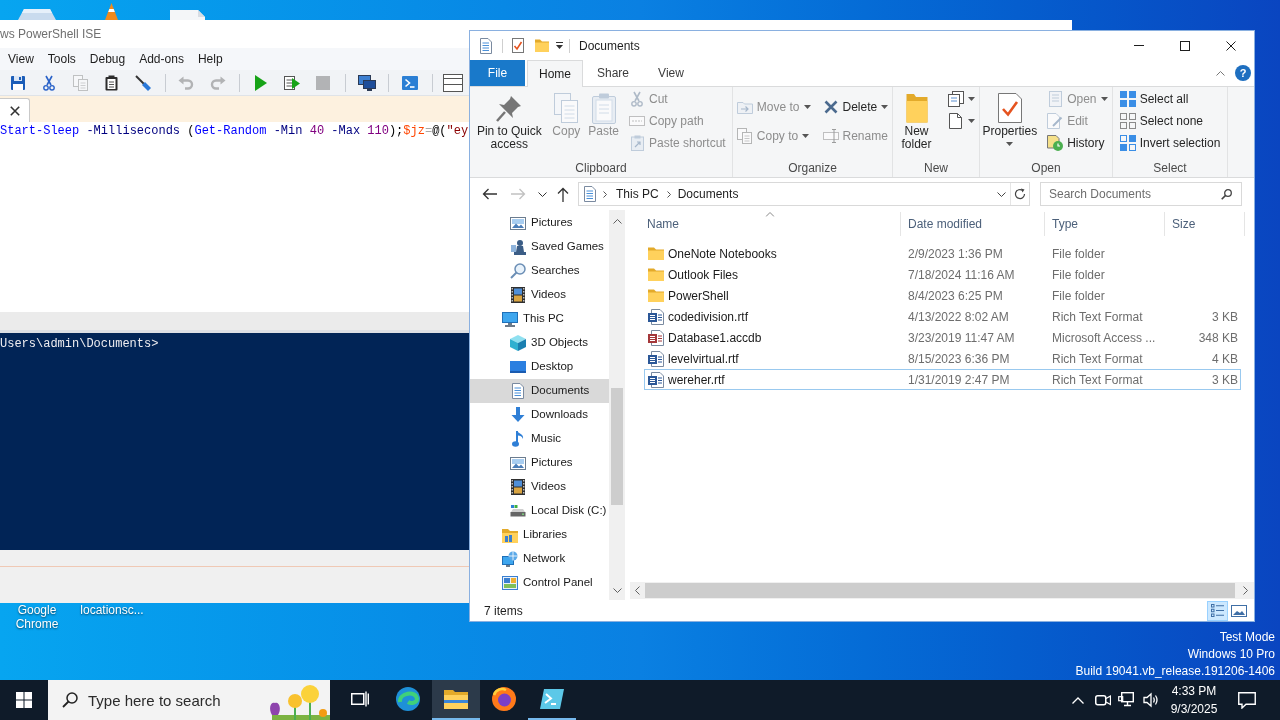 The height and width of the screenshot is (720, 1280). I want to click on delete-button: Delete, so click(855, 107).